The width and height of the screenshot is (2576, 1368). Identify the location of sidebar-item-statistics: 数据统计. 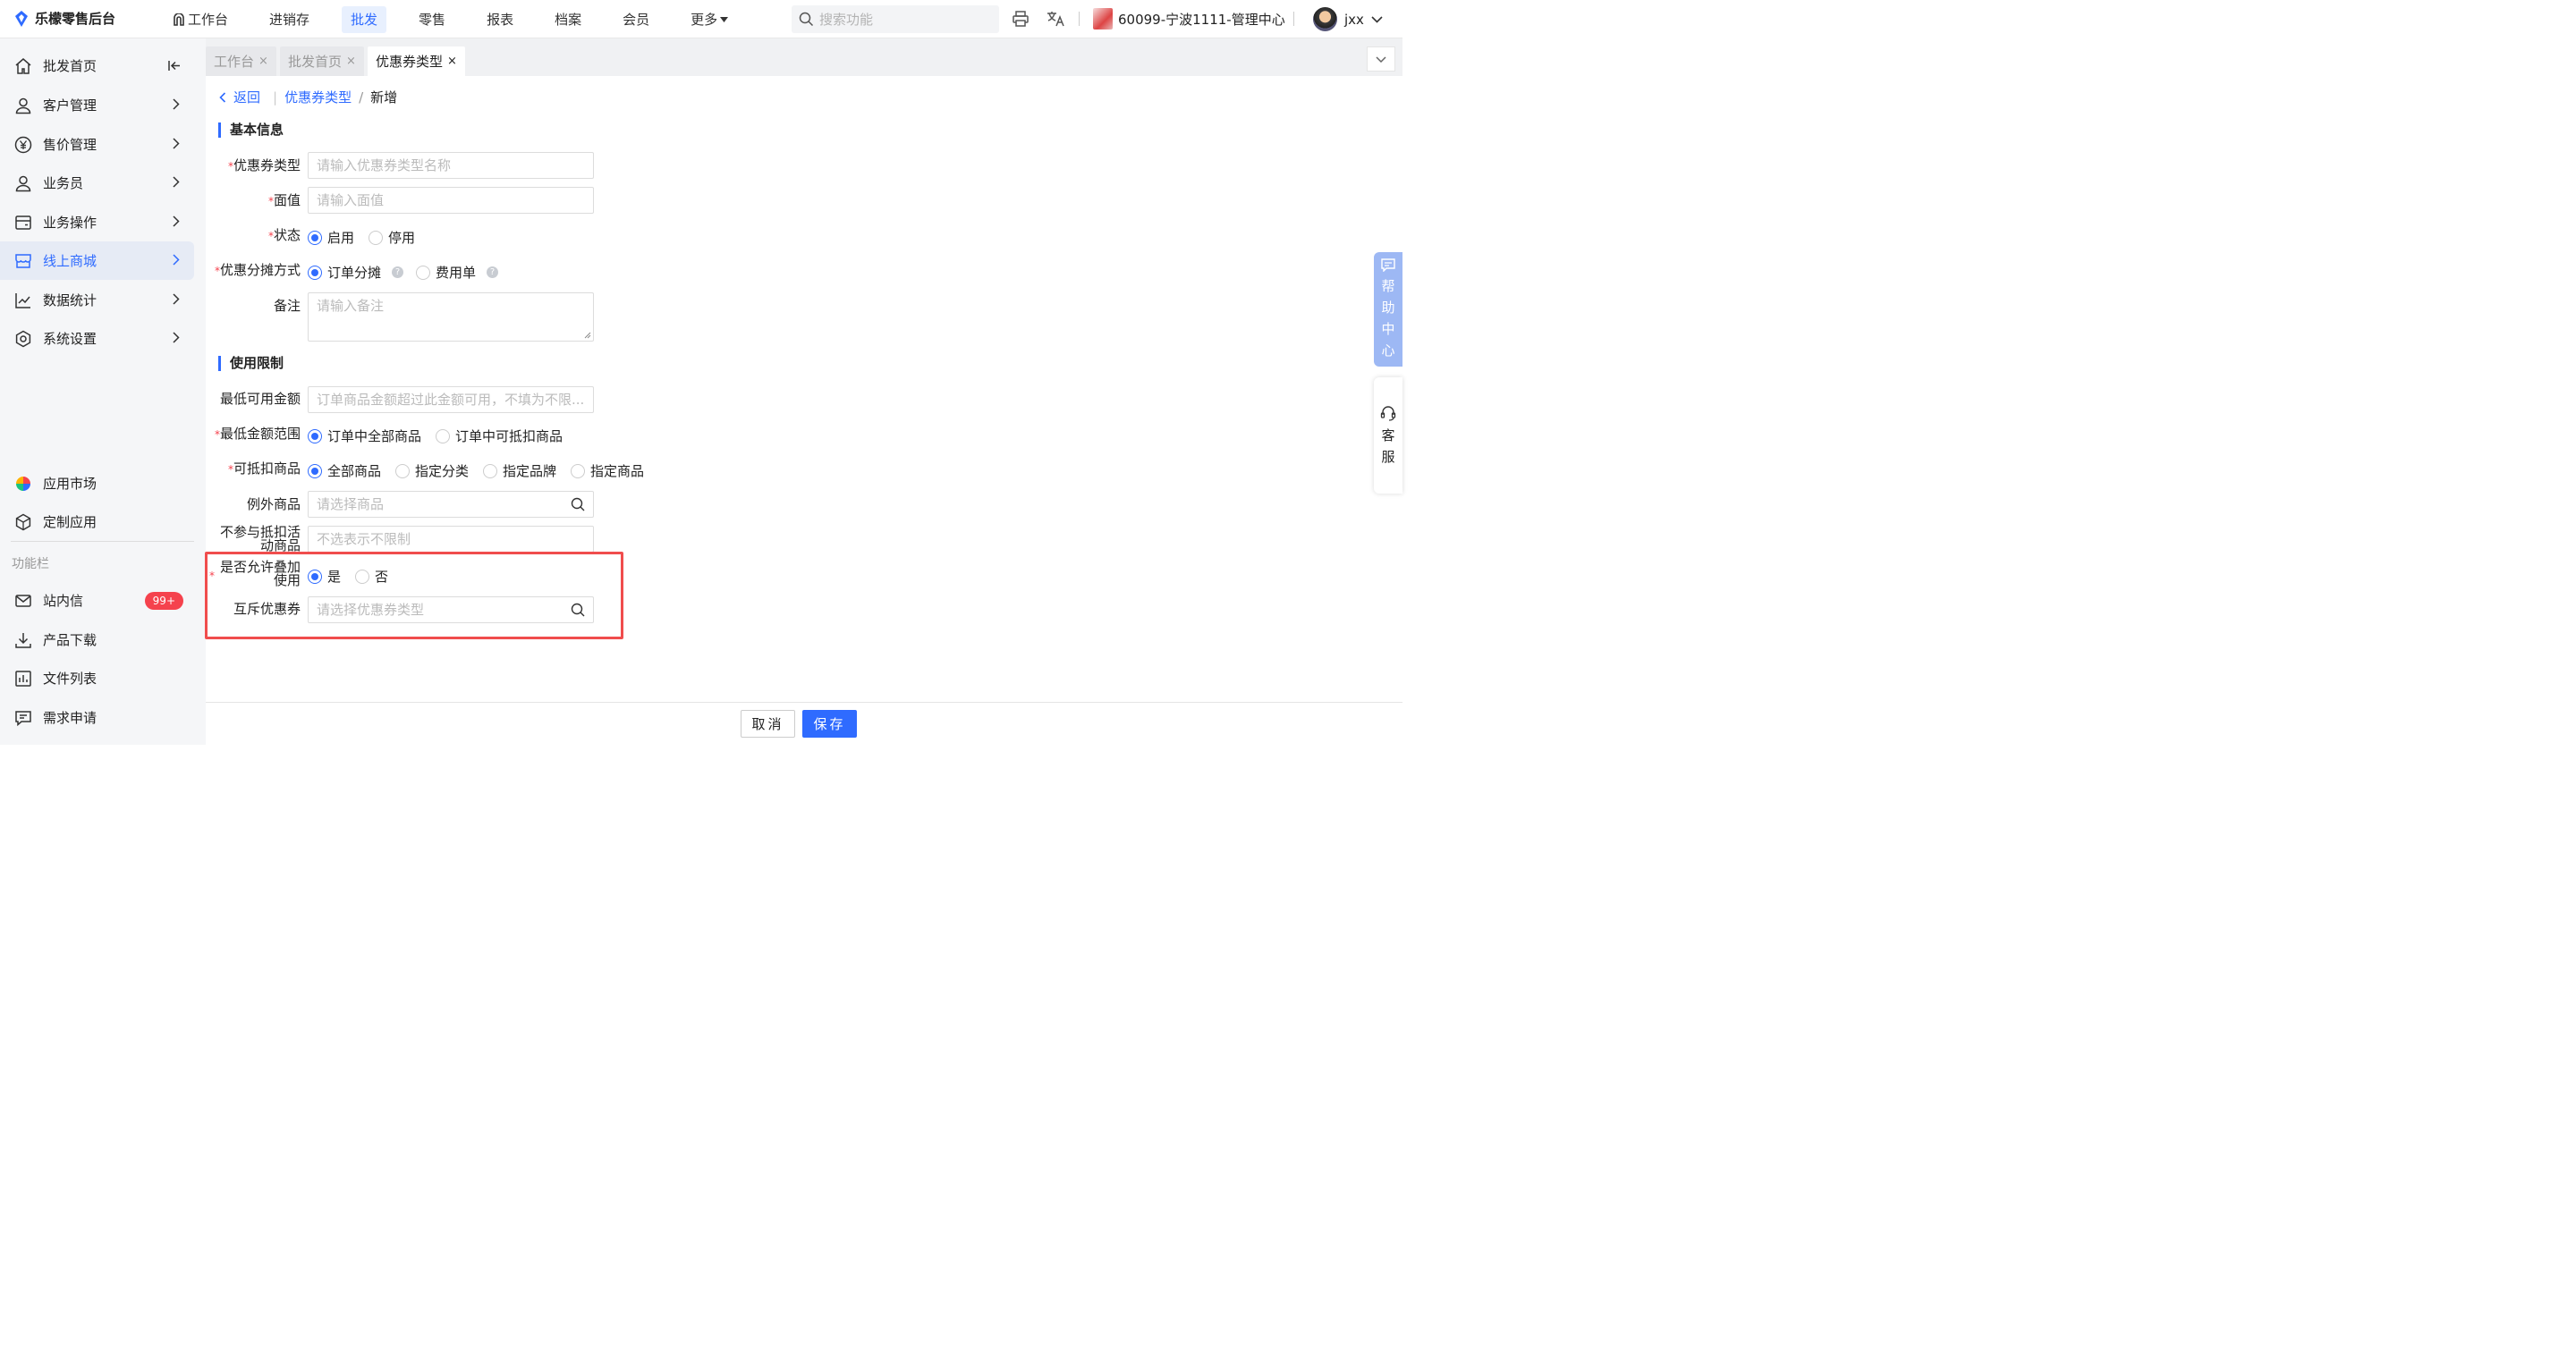
(97, 300).